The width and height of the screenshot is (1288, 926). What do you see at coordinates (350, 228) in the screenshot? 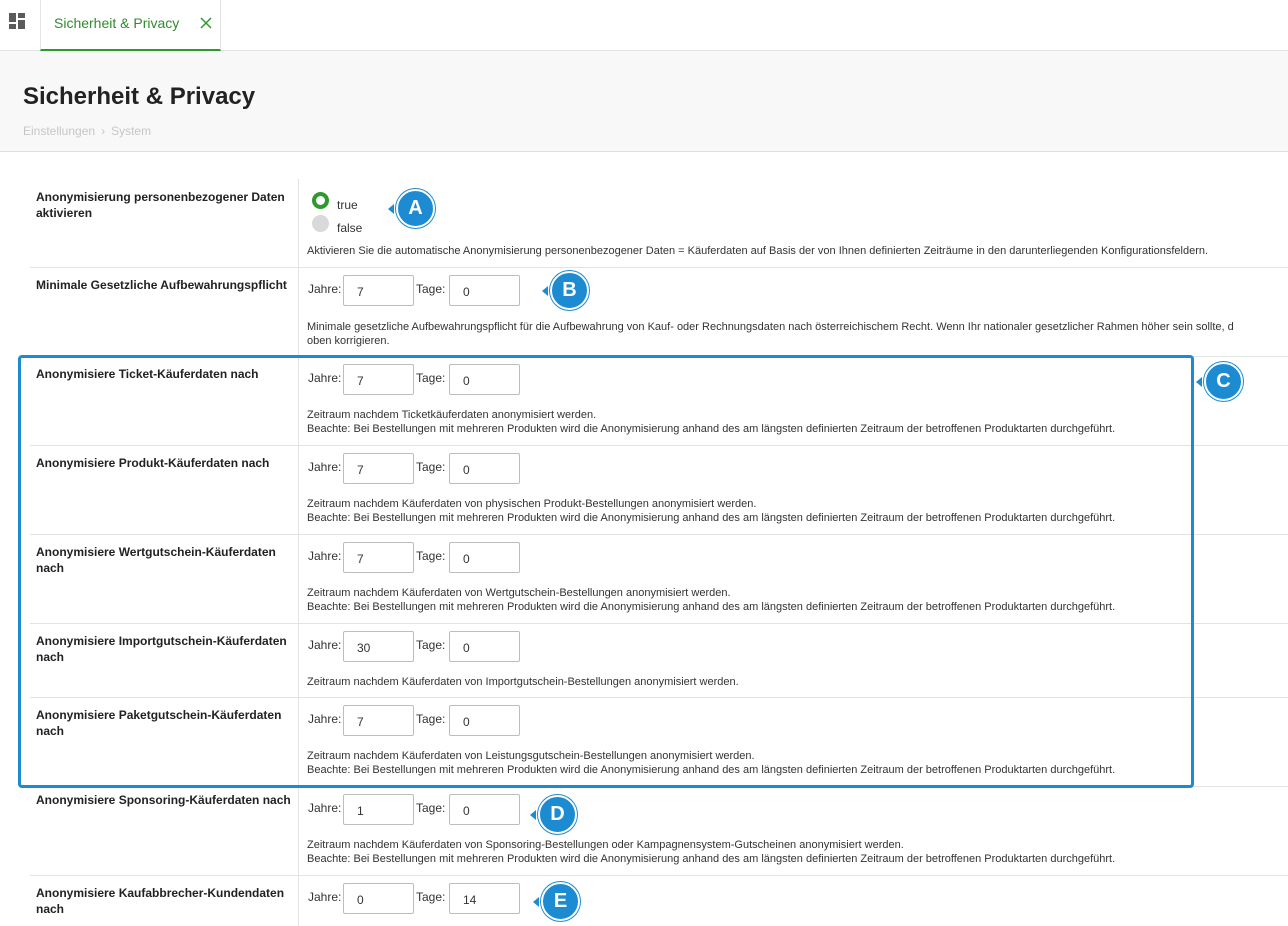
I see `radio-false-label: false` at bounding box center [350, 228].